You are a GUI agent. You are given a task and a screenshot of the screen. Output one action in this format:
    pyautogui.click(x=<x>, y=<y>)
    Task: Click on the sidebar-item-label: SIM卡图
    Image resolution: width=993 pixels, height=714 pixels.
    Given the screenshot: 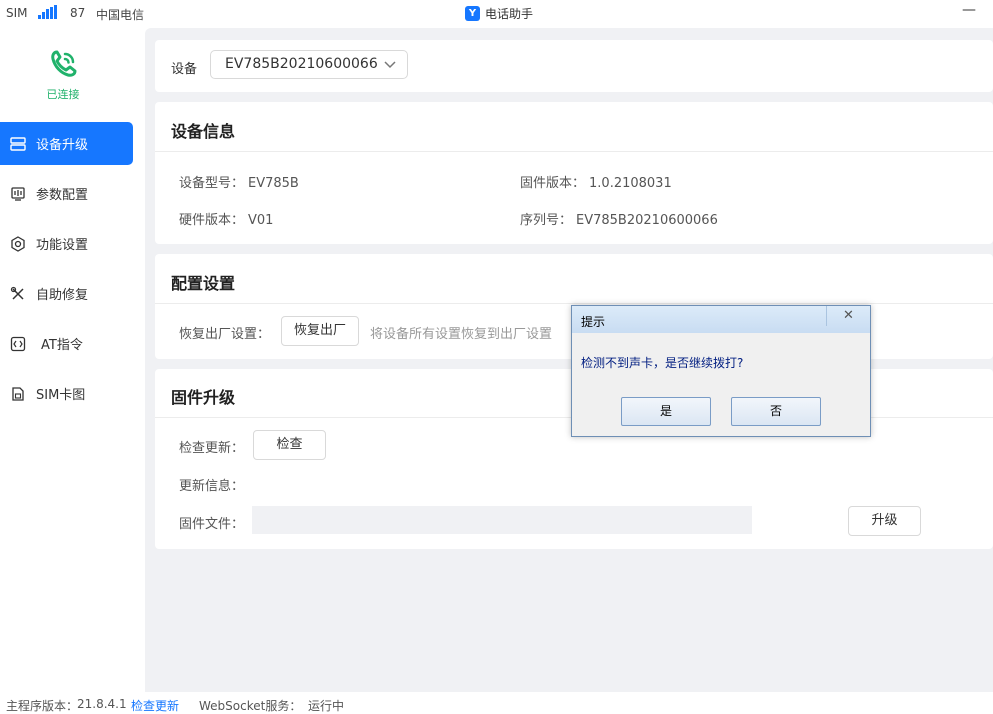 What is the action you would take?
    pyautogui.click(x=61, y=395)
    